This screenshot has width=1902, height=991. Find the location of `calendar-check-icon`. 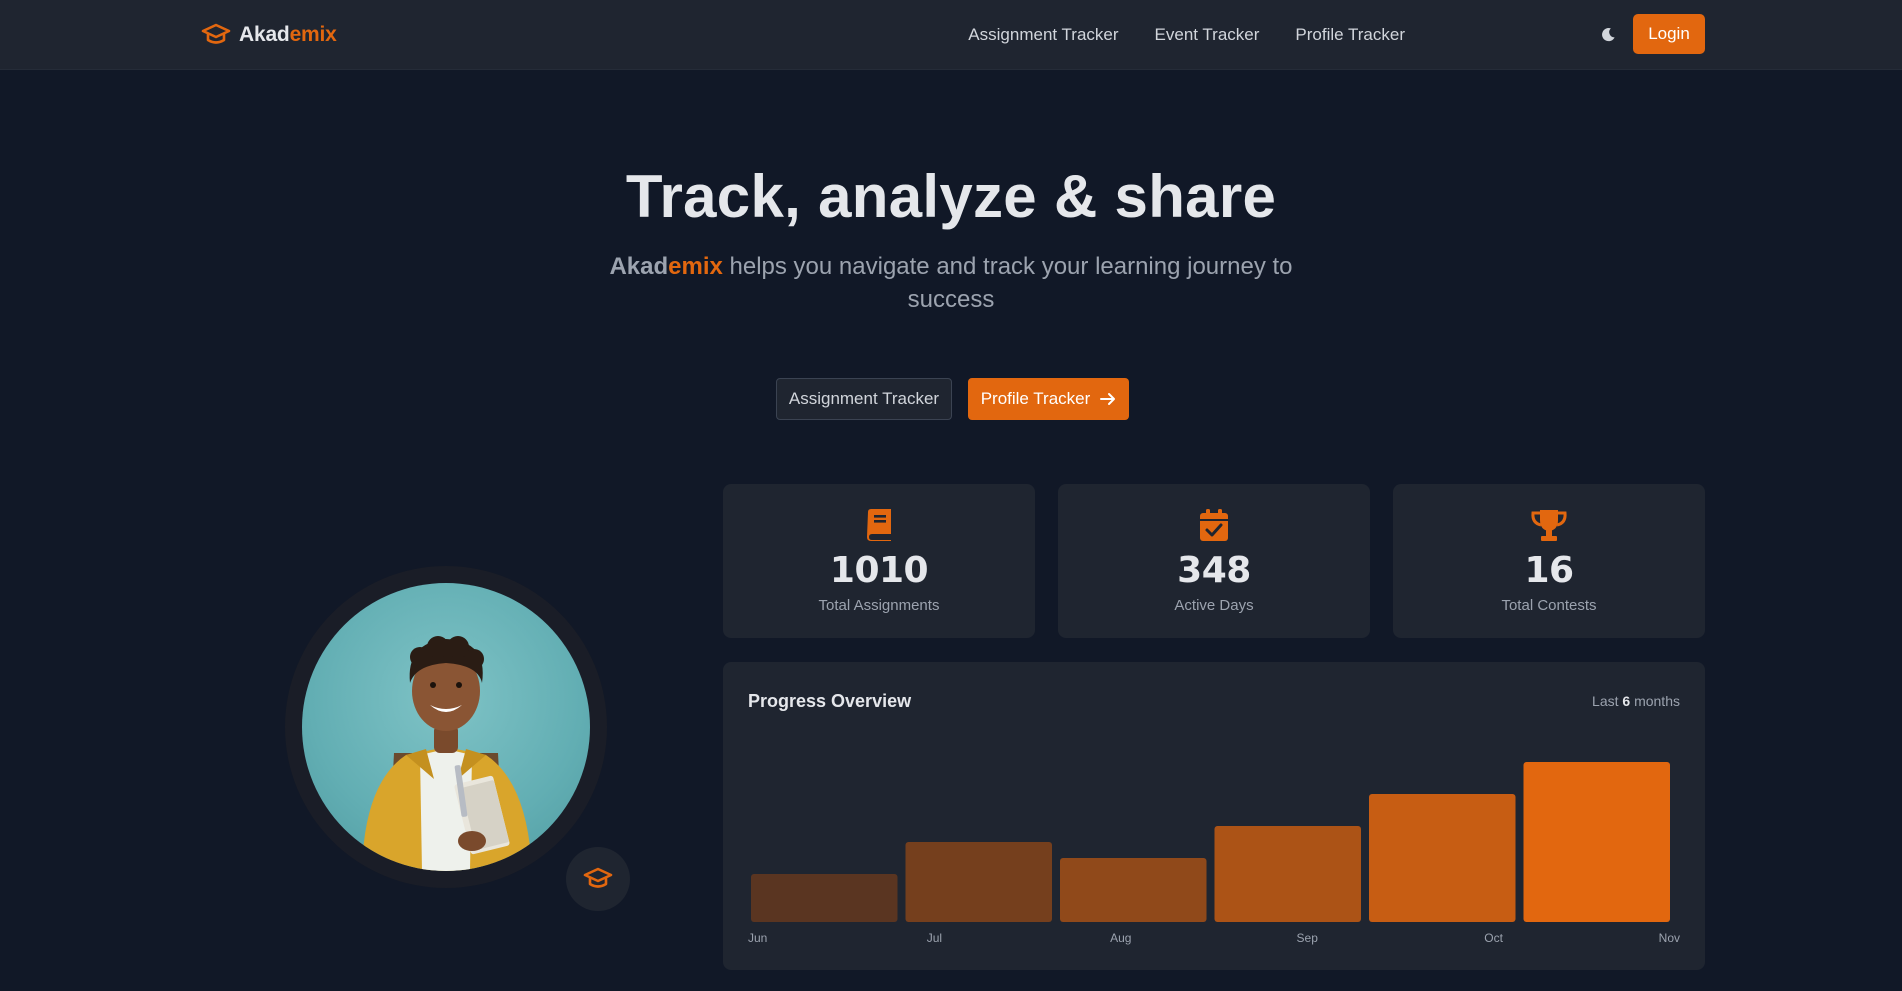

calendar-check-icon is located at coordinates (1214, 525).